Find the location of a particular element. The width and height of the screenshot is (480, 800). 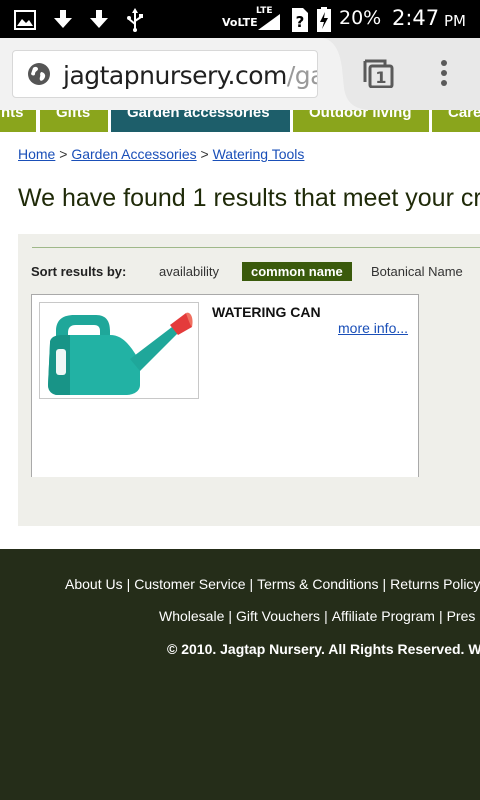

status-bar: VoLTE LTE ? 20% 2:47 PM is located at coordinates (240, 19).